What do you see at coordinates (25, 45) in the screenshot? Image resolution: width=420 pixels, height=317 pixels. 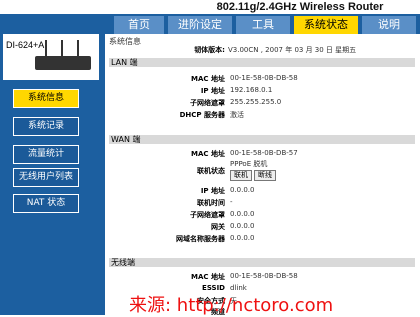 I see `device-label: DI-624+A` at bounding box center [25, 45].